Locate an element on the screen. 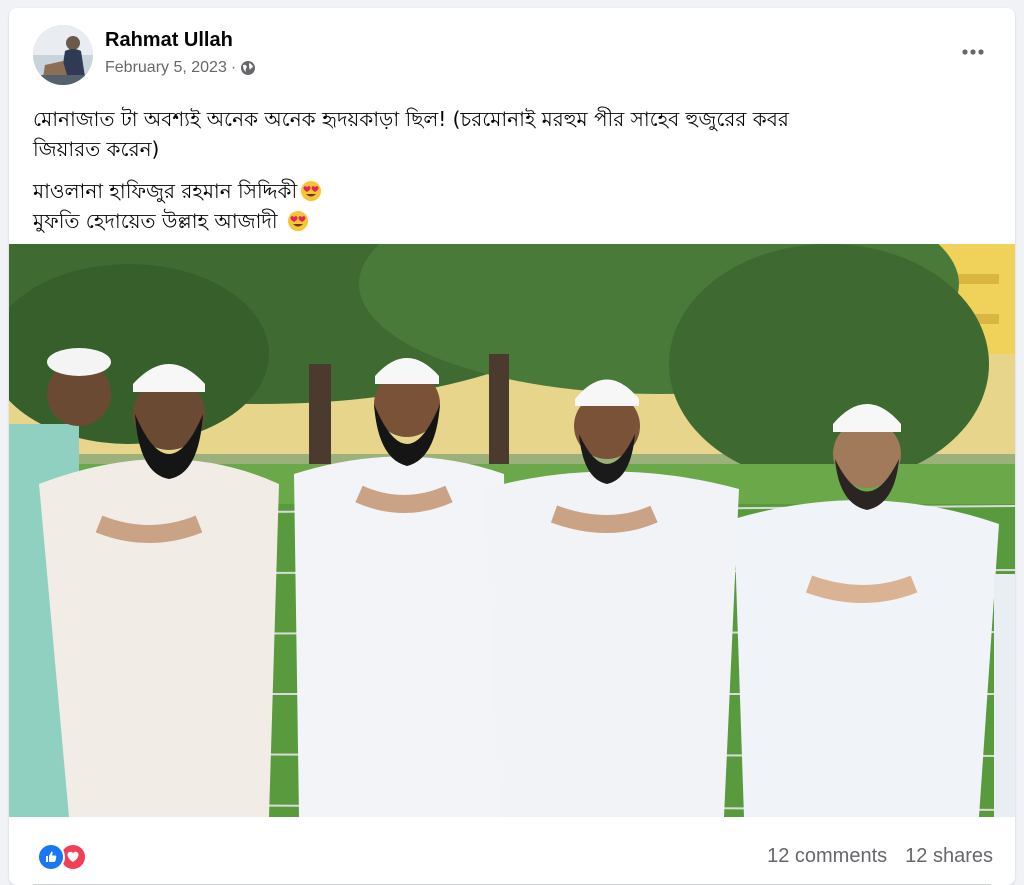 The height and width of the screenshot is (885, 1024). globe-icon is located at coordinates (248, 68).